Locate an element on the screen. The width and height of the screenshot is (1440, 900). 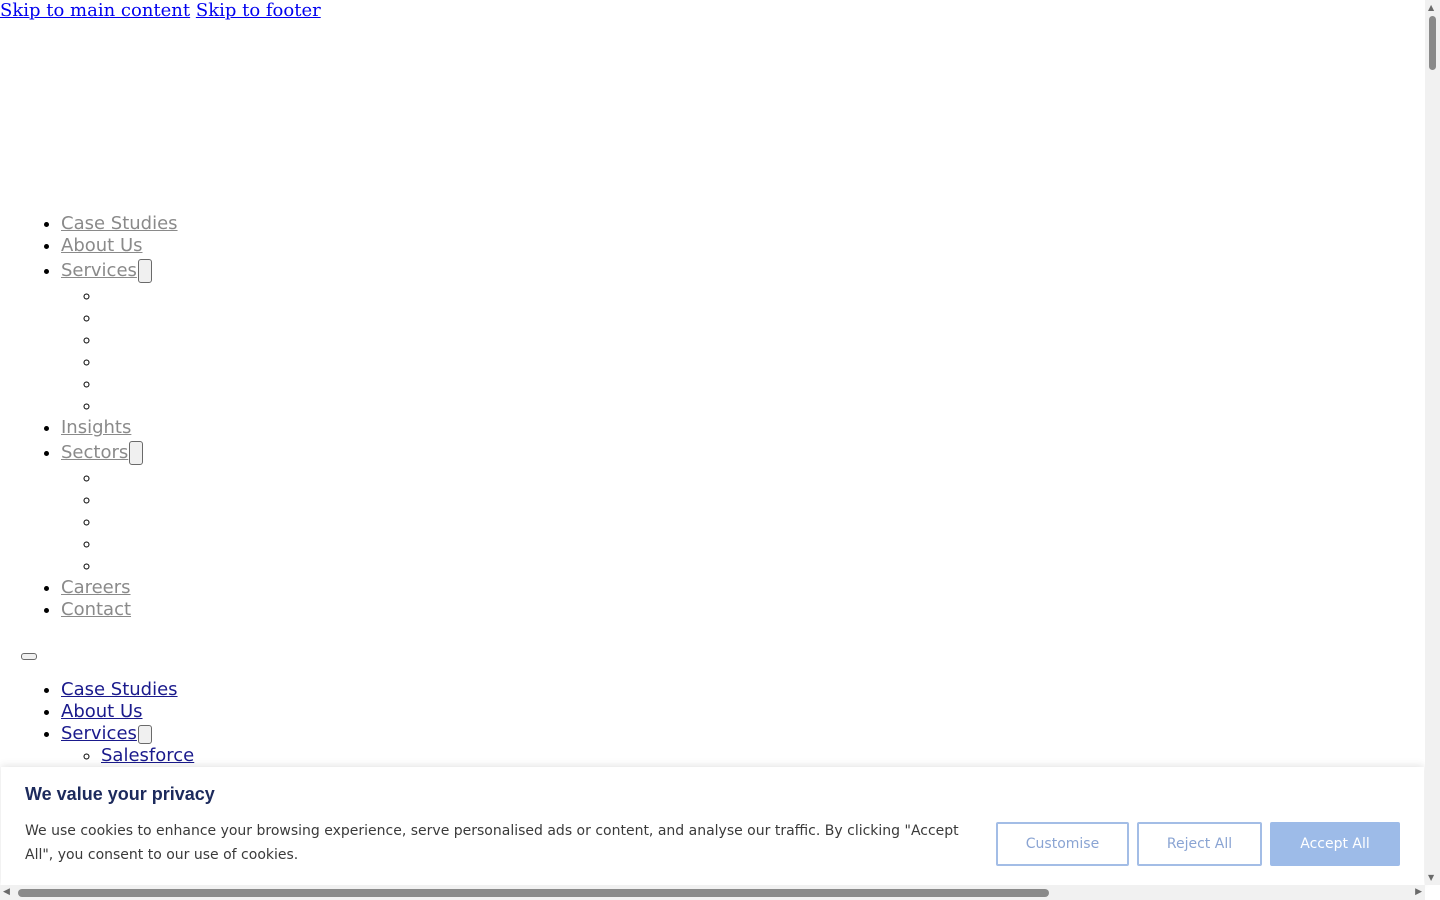
nav-item-careers: Careers is located at coordinates (730, 588).